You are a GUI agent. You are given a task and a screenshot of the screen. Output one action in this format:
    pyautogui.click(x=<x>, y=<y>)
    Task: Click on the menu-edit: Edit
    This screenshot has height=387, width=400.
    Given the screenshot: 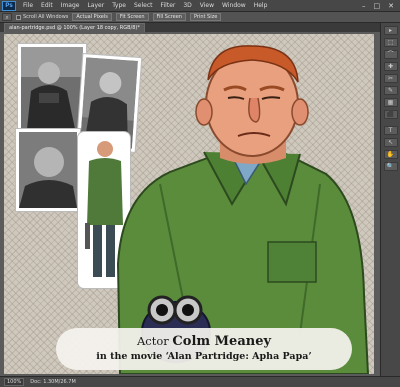 What is the action you would take?
    pyautogui.click(x=47, y=5)
    